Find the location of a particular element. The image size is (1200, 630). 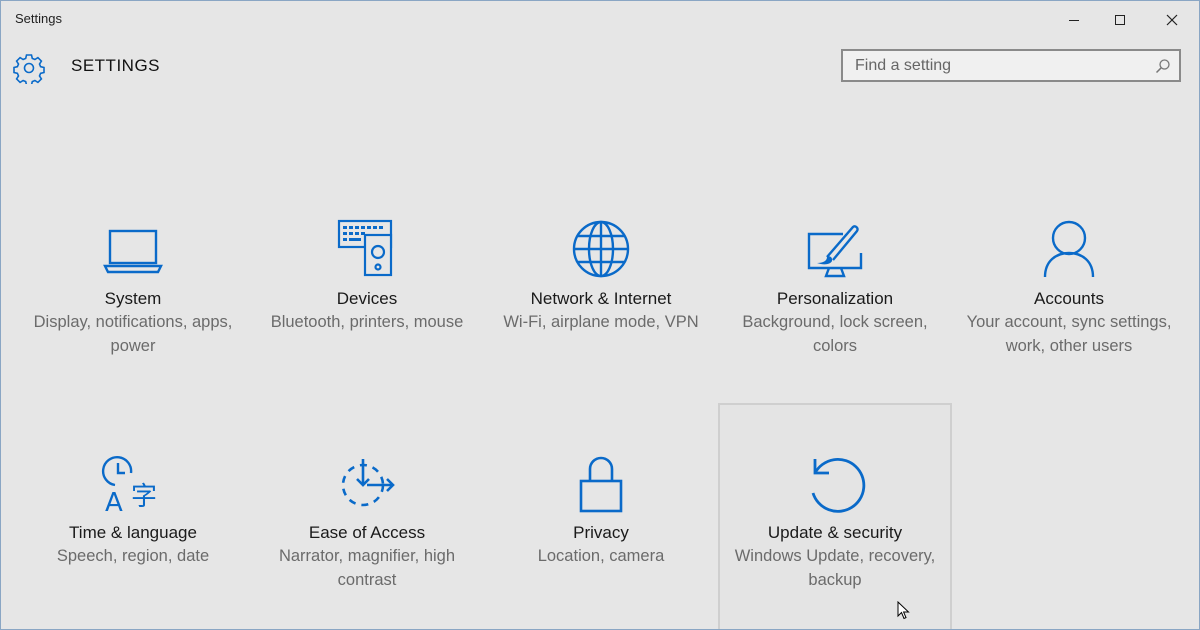

ease-of-access-icon is located at coordinates (368, 483).